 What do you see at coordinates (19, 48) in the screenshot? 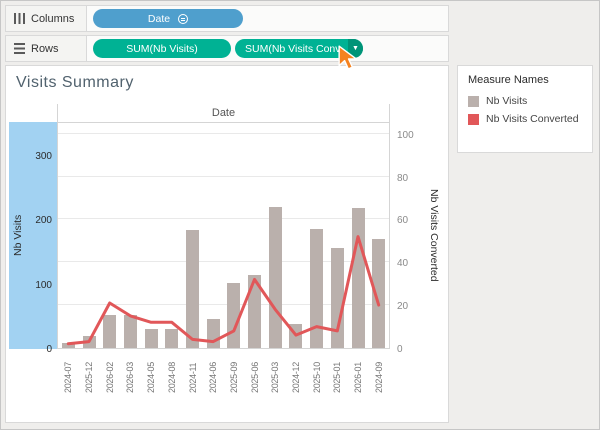
I see `rows-icon` at bounding box center [19, 48].